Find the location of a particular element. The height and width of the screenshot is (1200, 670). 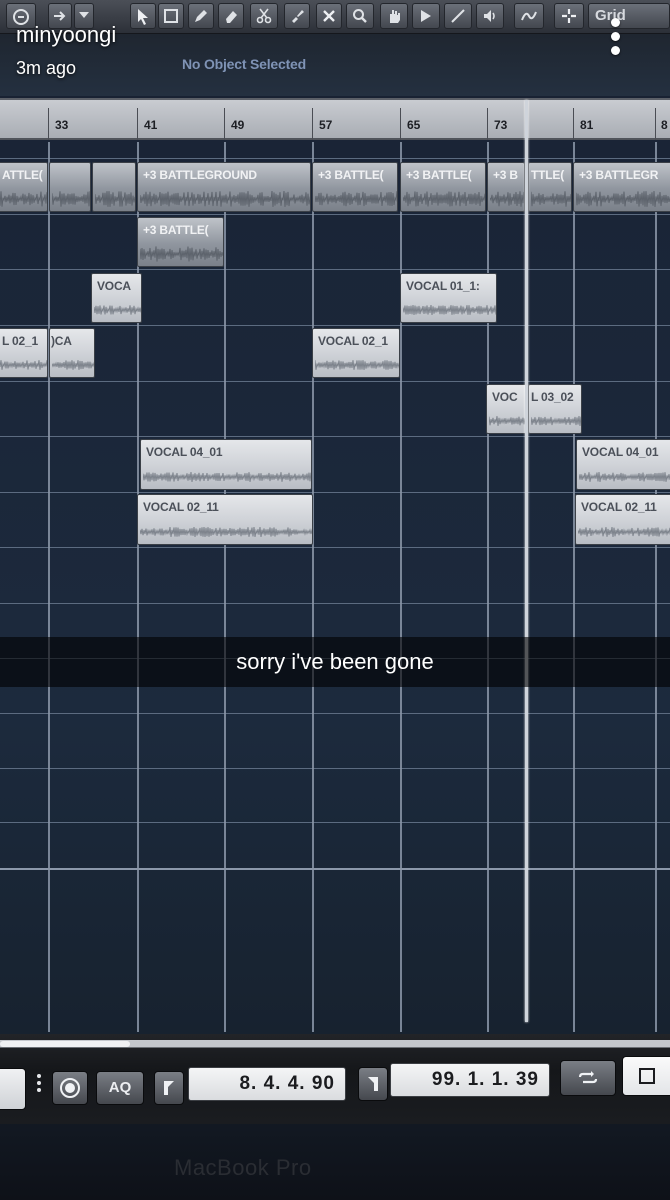

audio-clip: L 03_02 is located at coordinates (555, 409).